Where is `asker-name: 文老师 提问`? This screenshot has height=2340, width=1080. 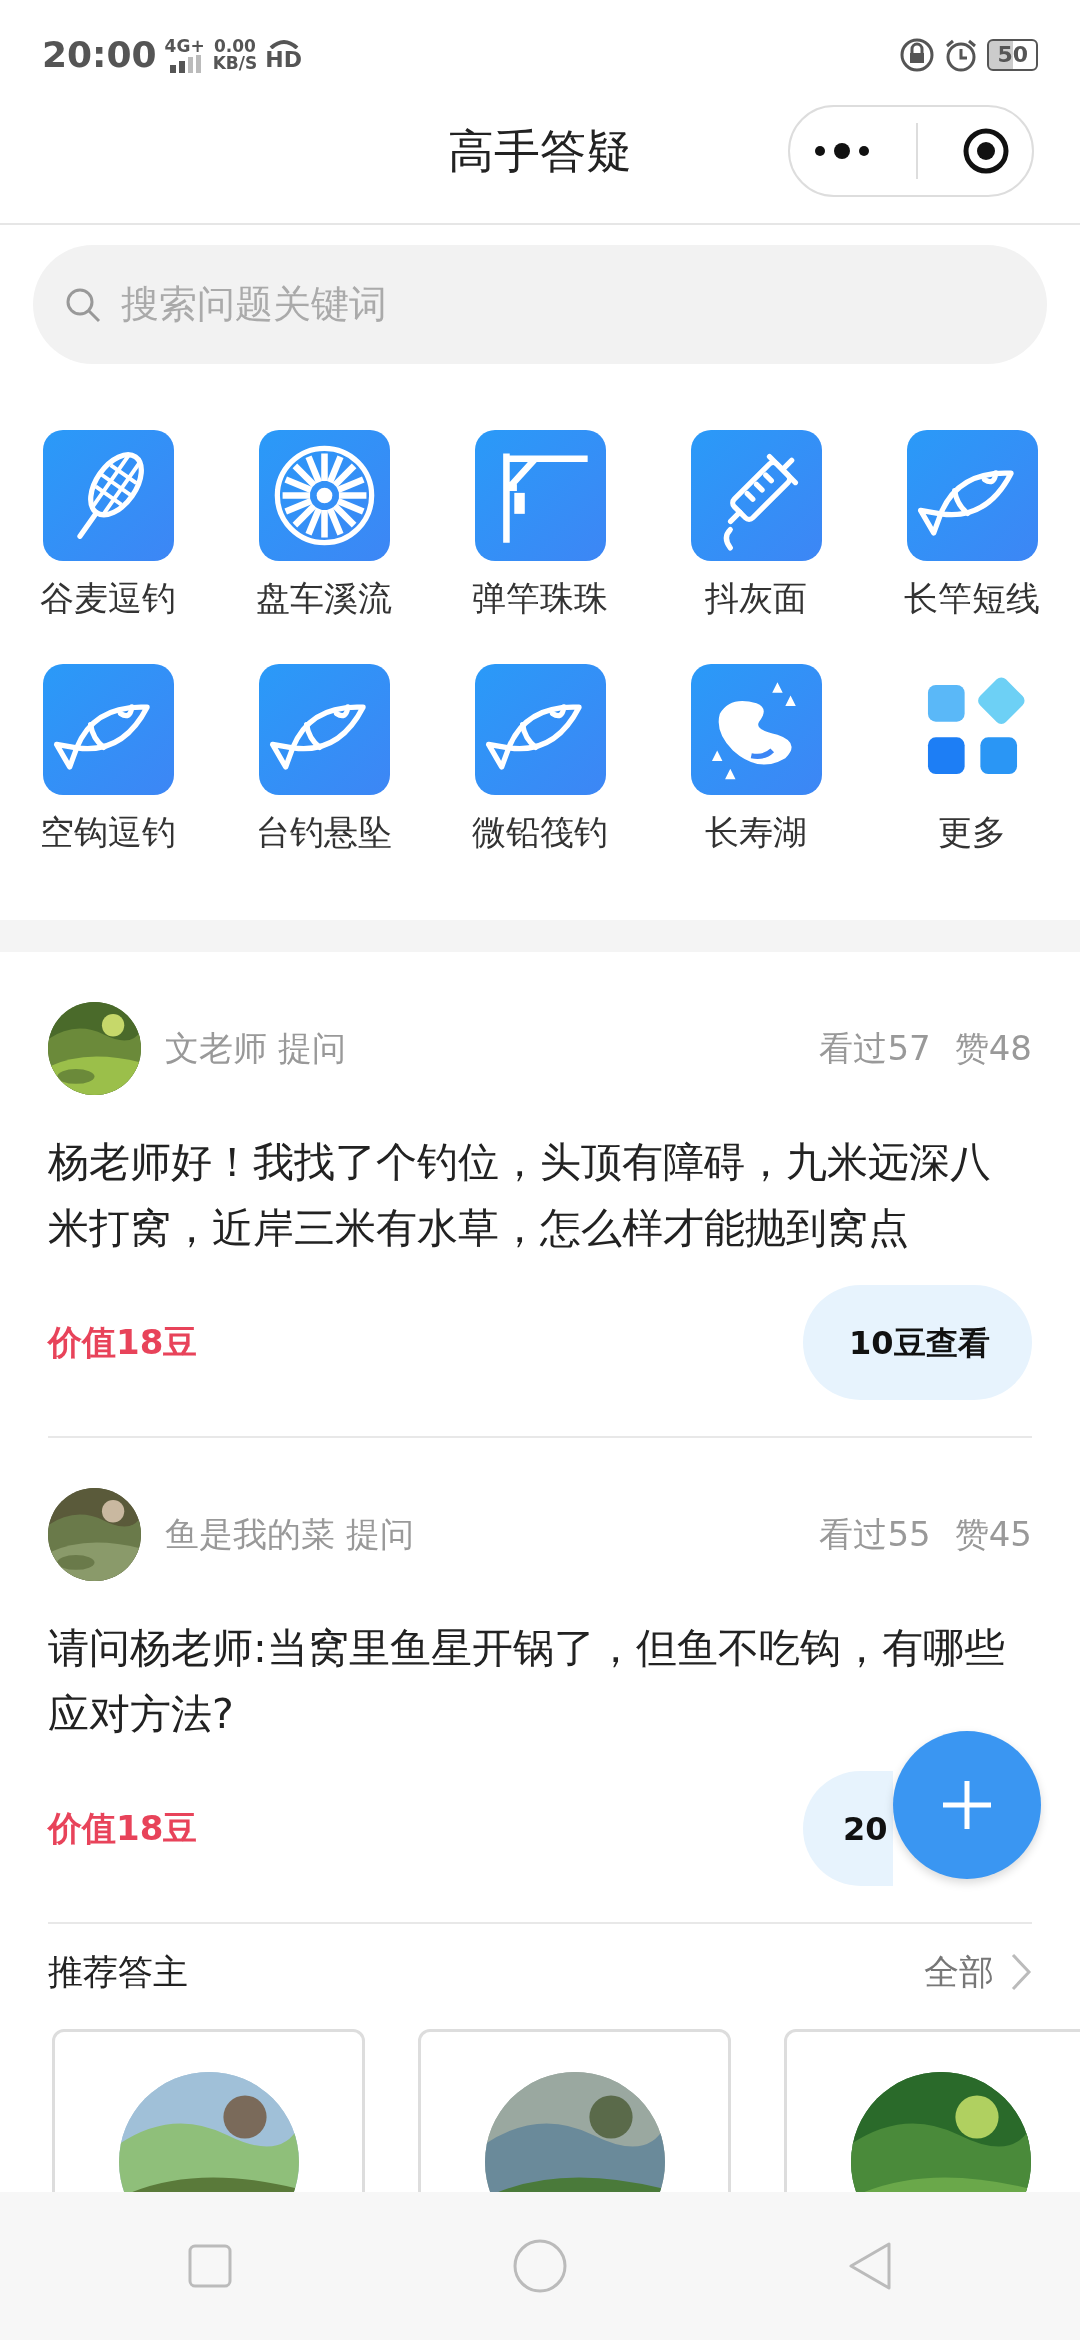 asker-name: 文老师 提问 is located at coordinates (255, 1048).